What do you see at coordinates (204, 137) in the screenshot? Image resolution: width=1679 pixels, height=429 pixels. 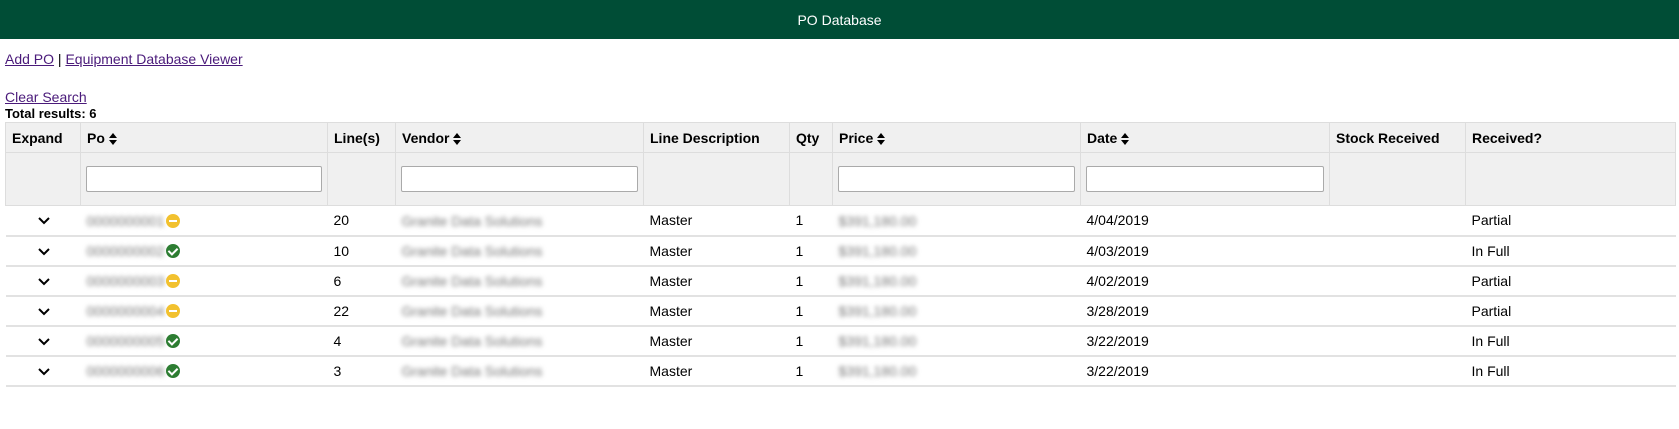 I see `col-po: Po` at bounding box center [204, 137].